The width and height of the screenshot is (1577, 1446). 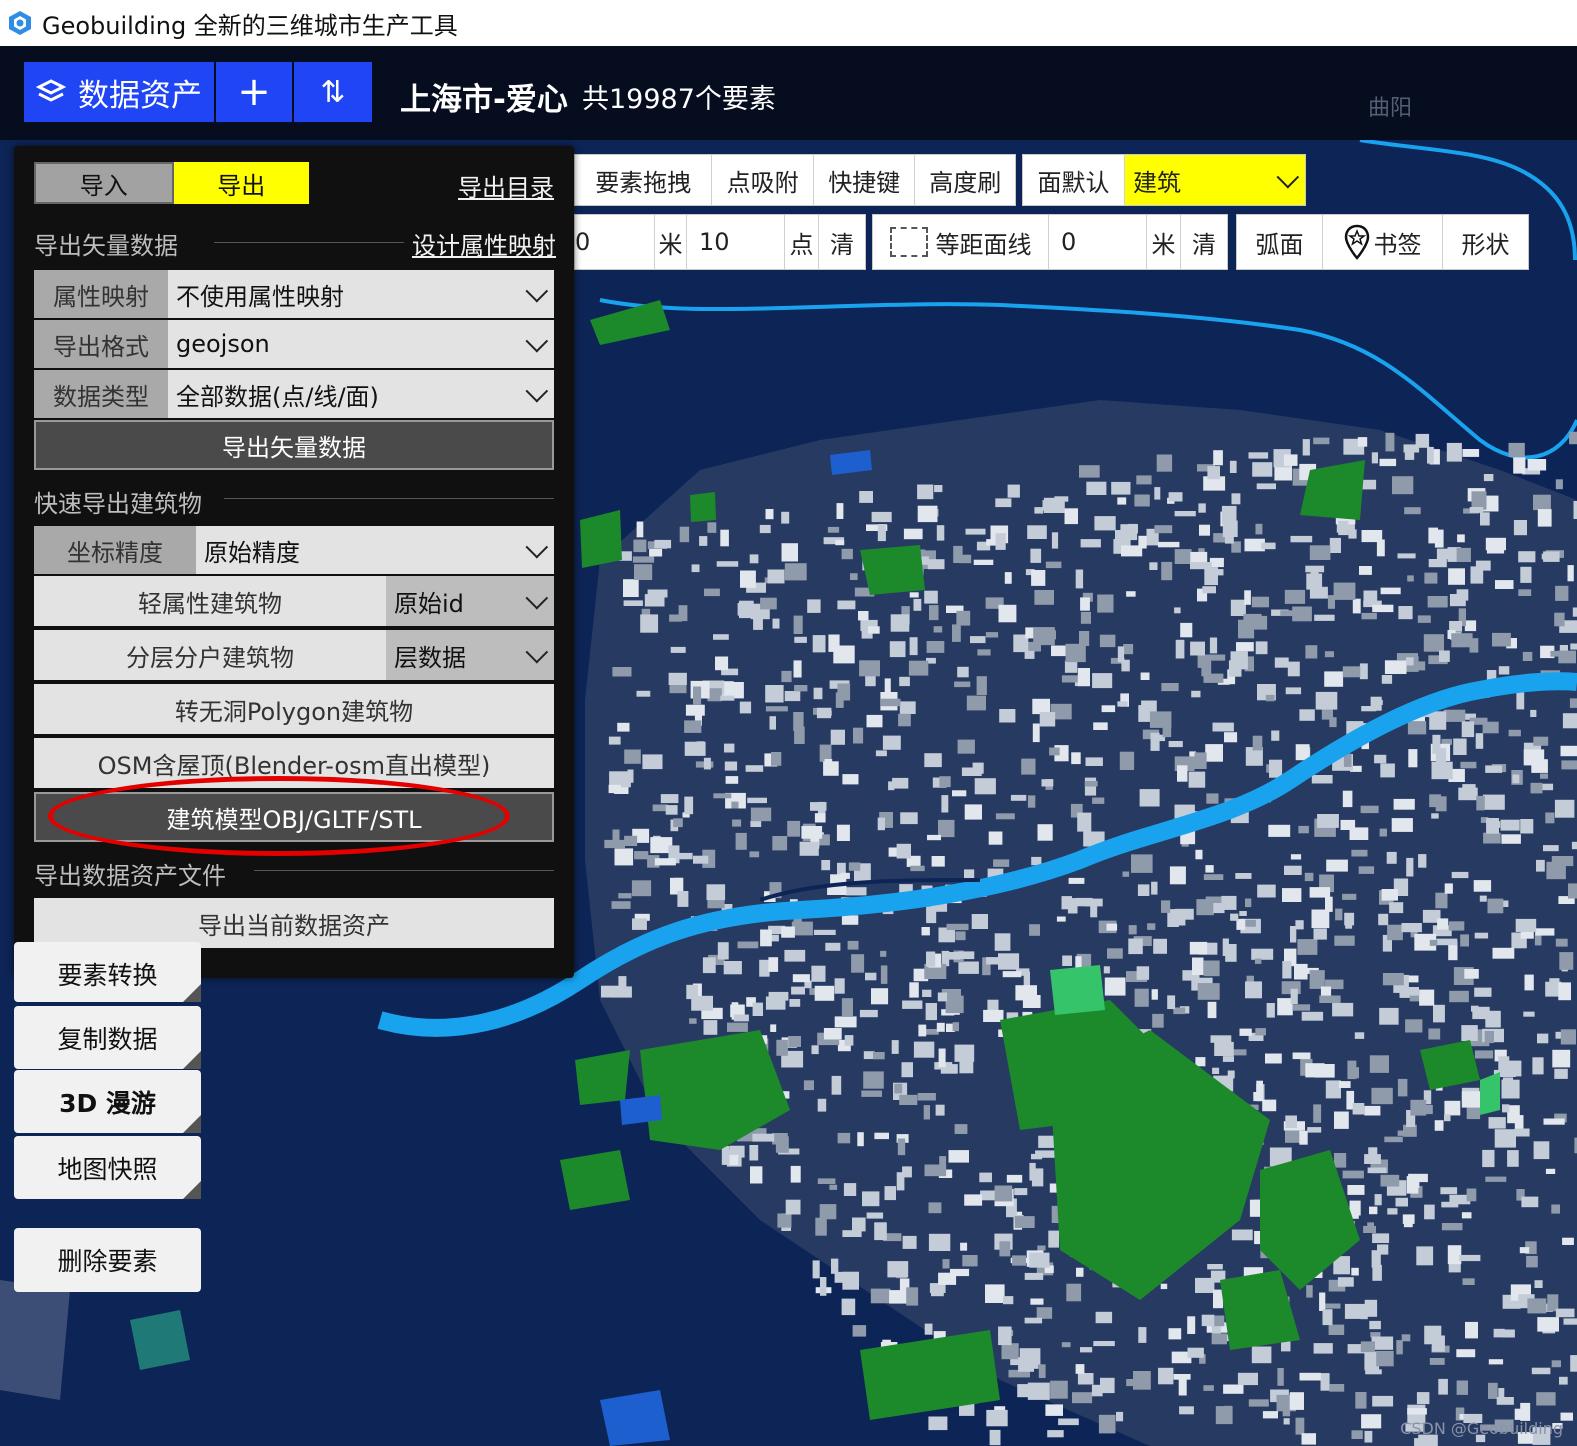 What do you see at coordinates (1485, 242) in the screenshot?
I see `shape-button: 形状` at bounding box center [1485, 242].